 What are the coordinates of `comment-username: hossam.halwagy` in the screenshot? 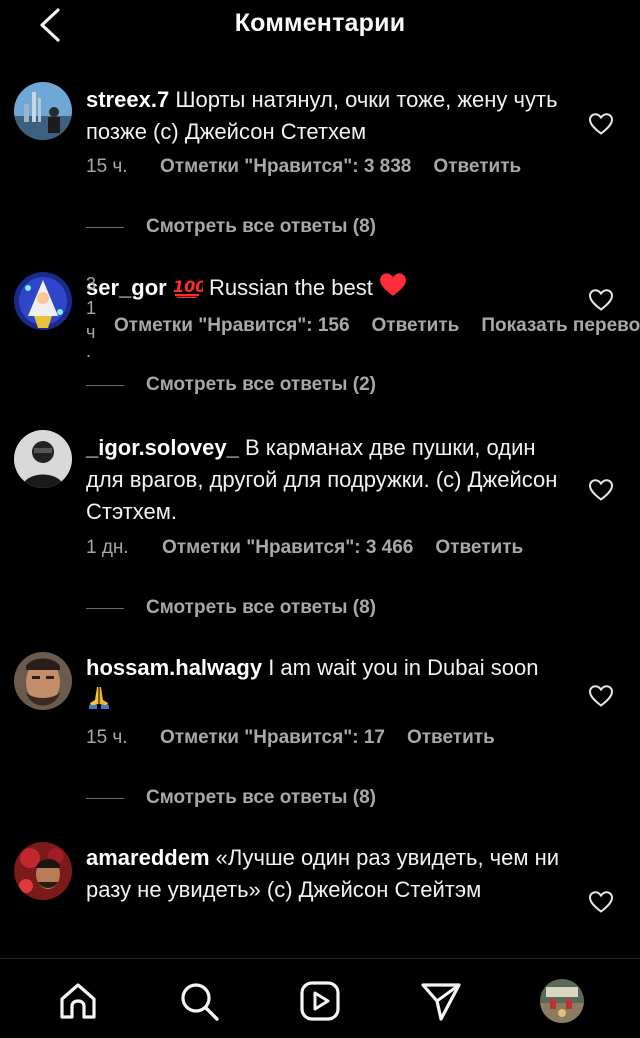 It's located at (174, 667).